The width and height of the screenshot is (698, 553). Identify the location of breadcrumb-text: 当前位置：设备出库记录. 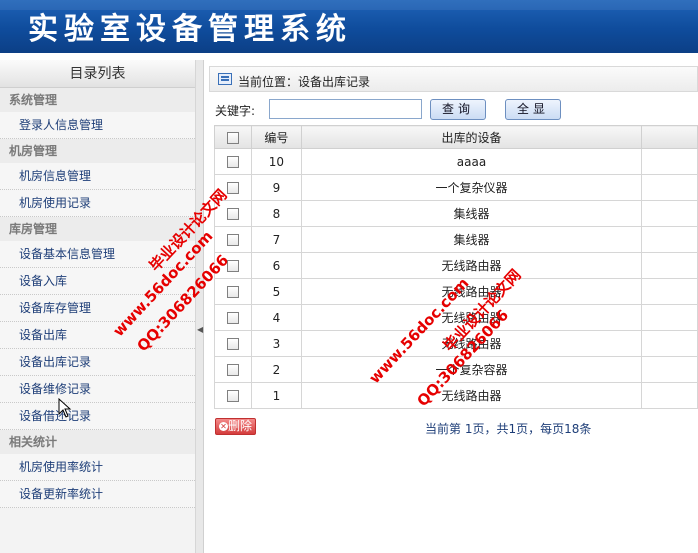
(304, 82).